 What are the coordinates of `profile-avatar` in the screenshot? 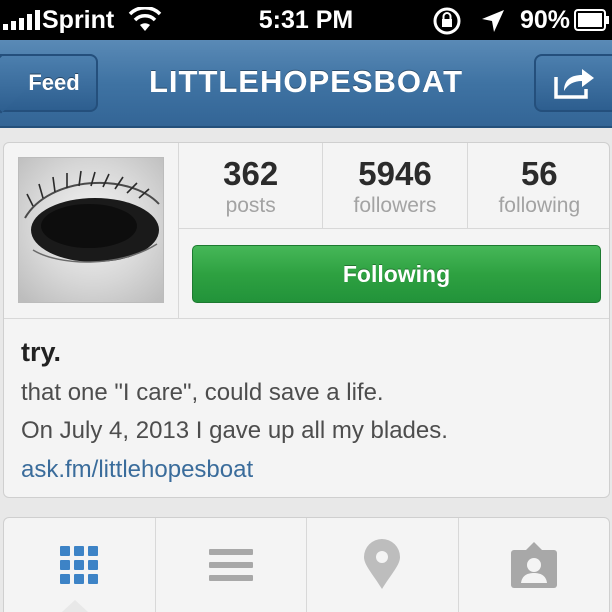 It's located at (91, 230).